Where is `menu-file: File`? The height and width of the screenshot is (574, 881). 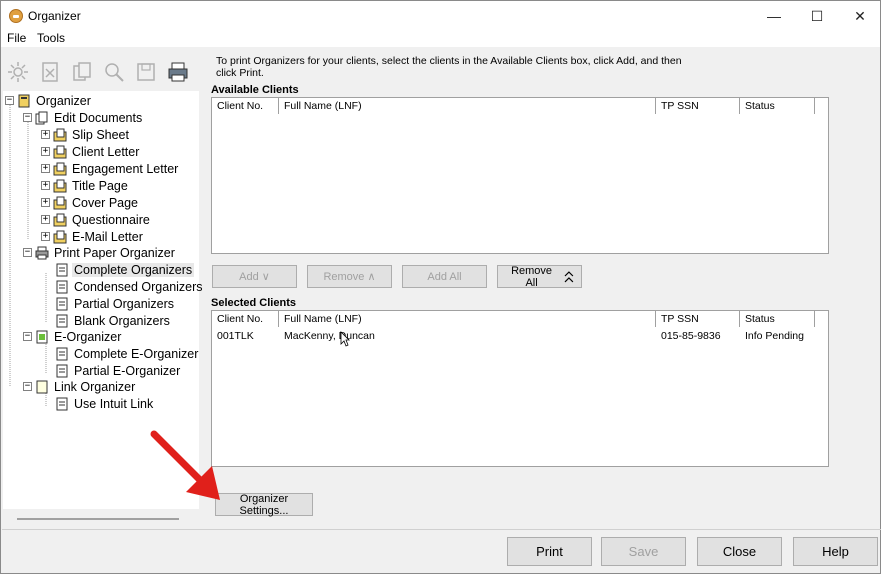
menu-file: File is located at coordinates (16, 38).